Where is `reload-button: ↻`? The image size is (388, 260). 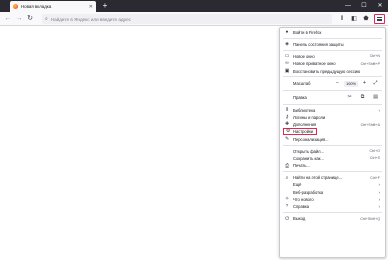 reload-button: ↻ is located at coordinates (30, 19).